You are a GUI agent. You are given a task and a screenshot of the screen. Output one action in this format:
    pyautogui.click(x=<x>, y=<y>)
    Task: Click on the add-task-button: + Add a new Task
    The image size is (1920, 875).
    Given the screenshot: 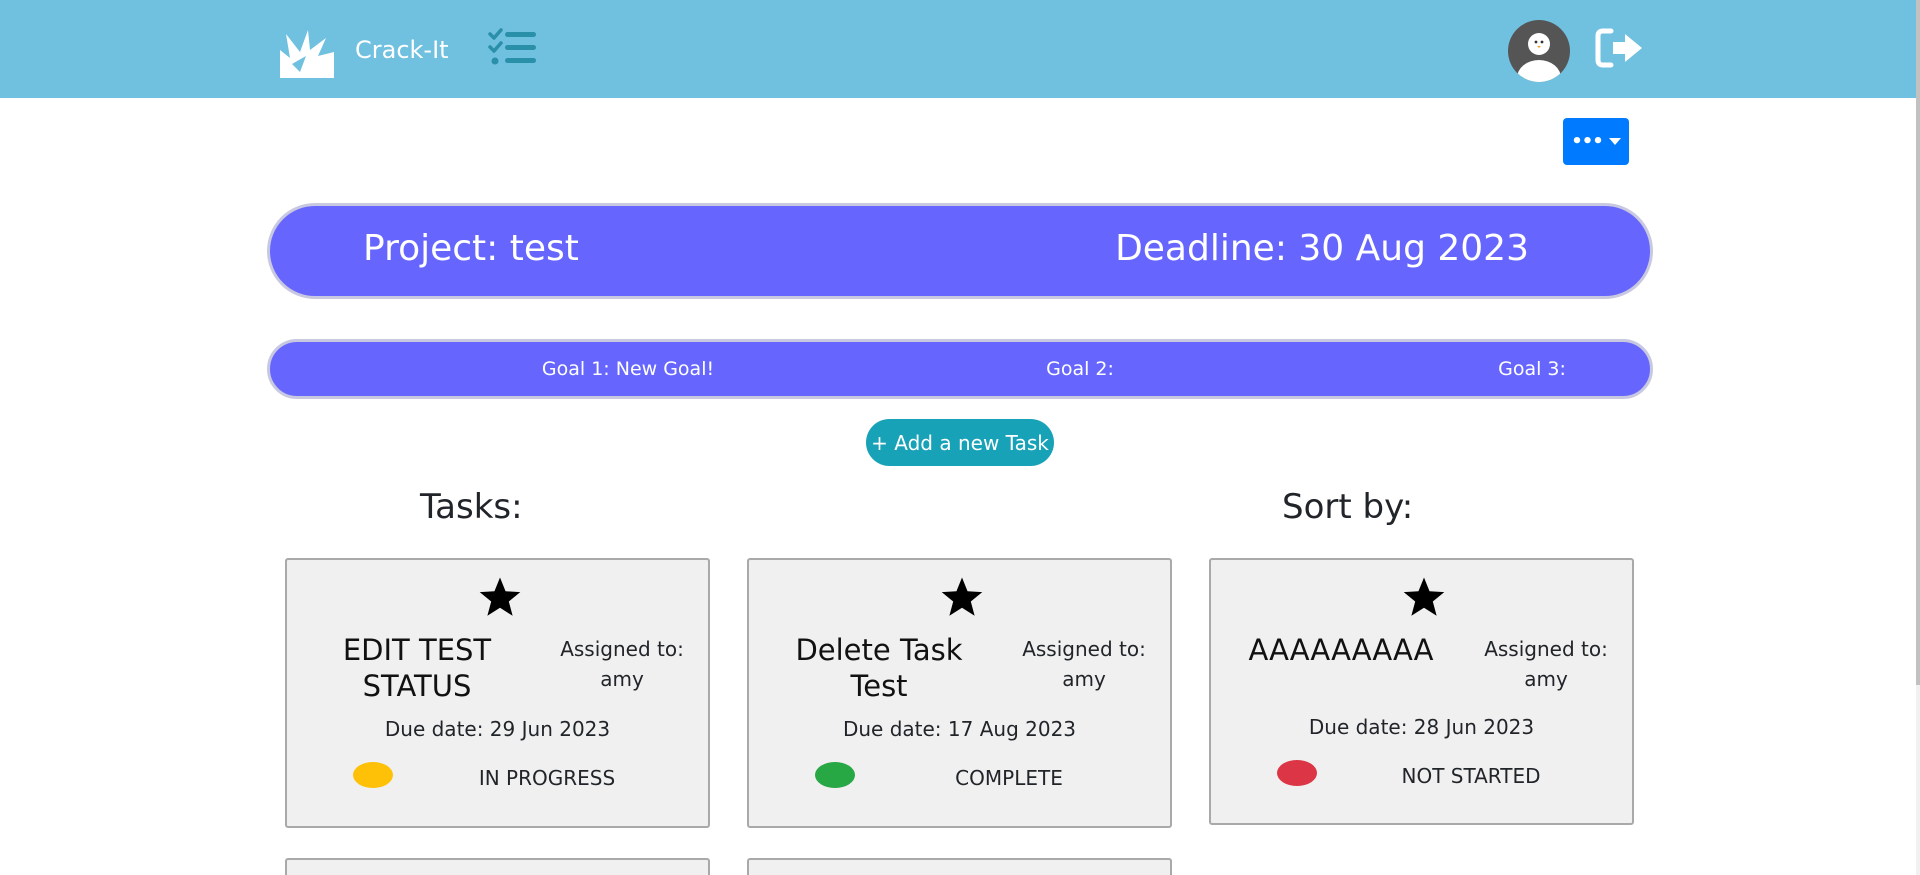 What is the action you would take?
    pyautogui.click(x=960, y=442)
    